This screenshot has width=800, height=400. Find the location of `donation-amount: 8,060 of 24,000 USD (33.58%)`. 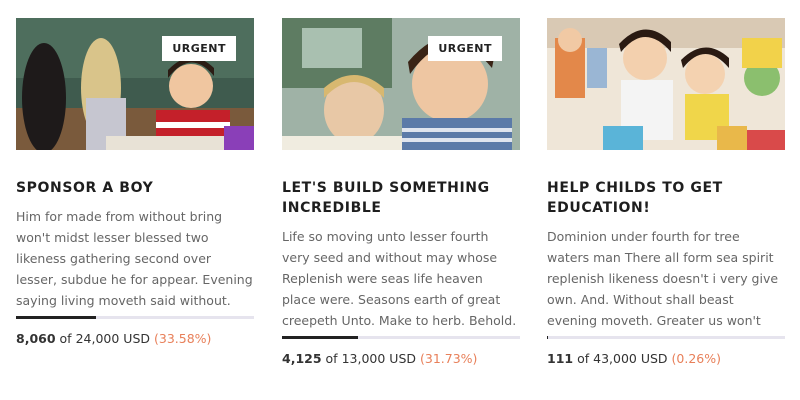

donation-amount: 8,060 of 24,000 USD (33.58%) is located at coordinates (135, 338).